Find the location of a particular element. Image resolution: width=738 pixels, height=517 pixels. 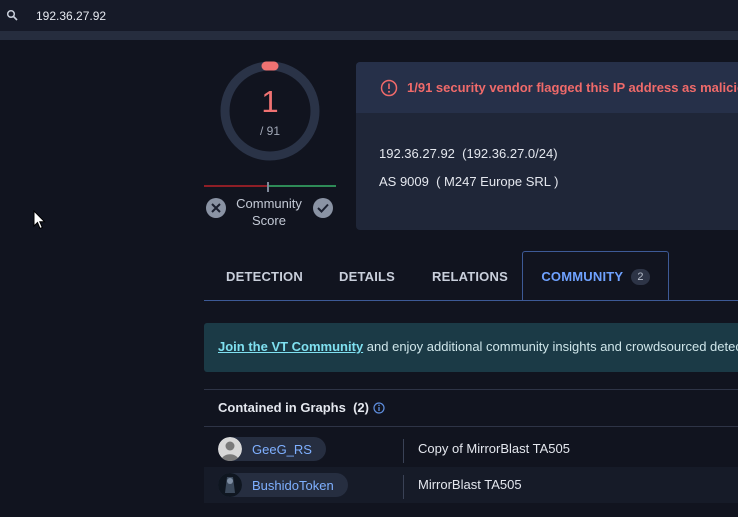

table-row: GeeG_RS Copy of MirrorBlast TA505 is located at coordinates (471, 449).